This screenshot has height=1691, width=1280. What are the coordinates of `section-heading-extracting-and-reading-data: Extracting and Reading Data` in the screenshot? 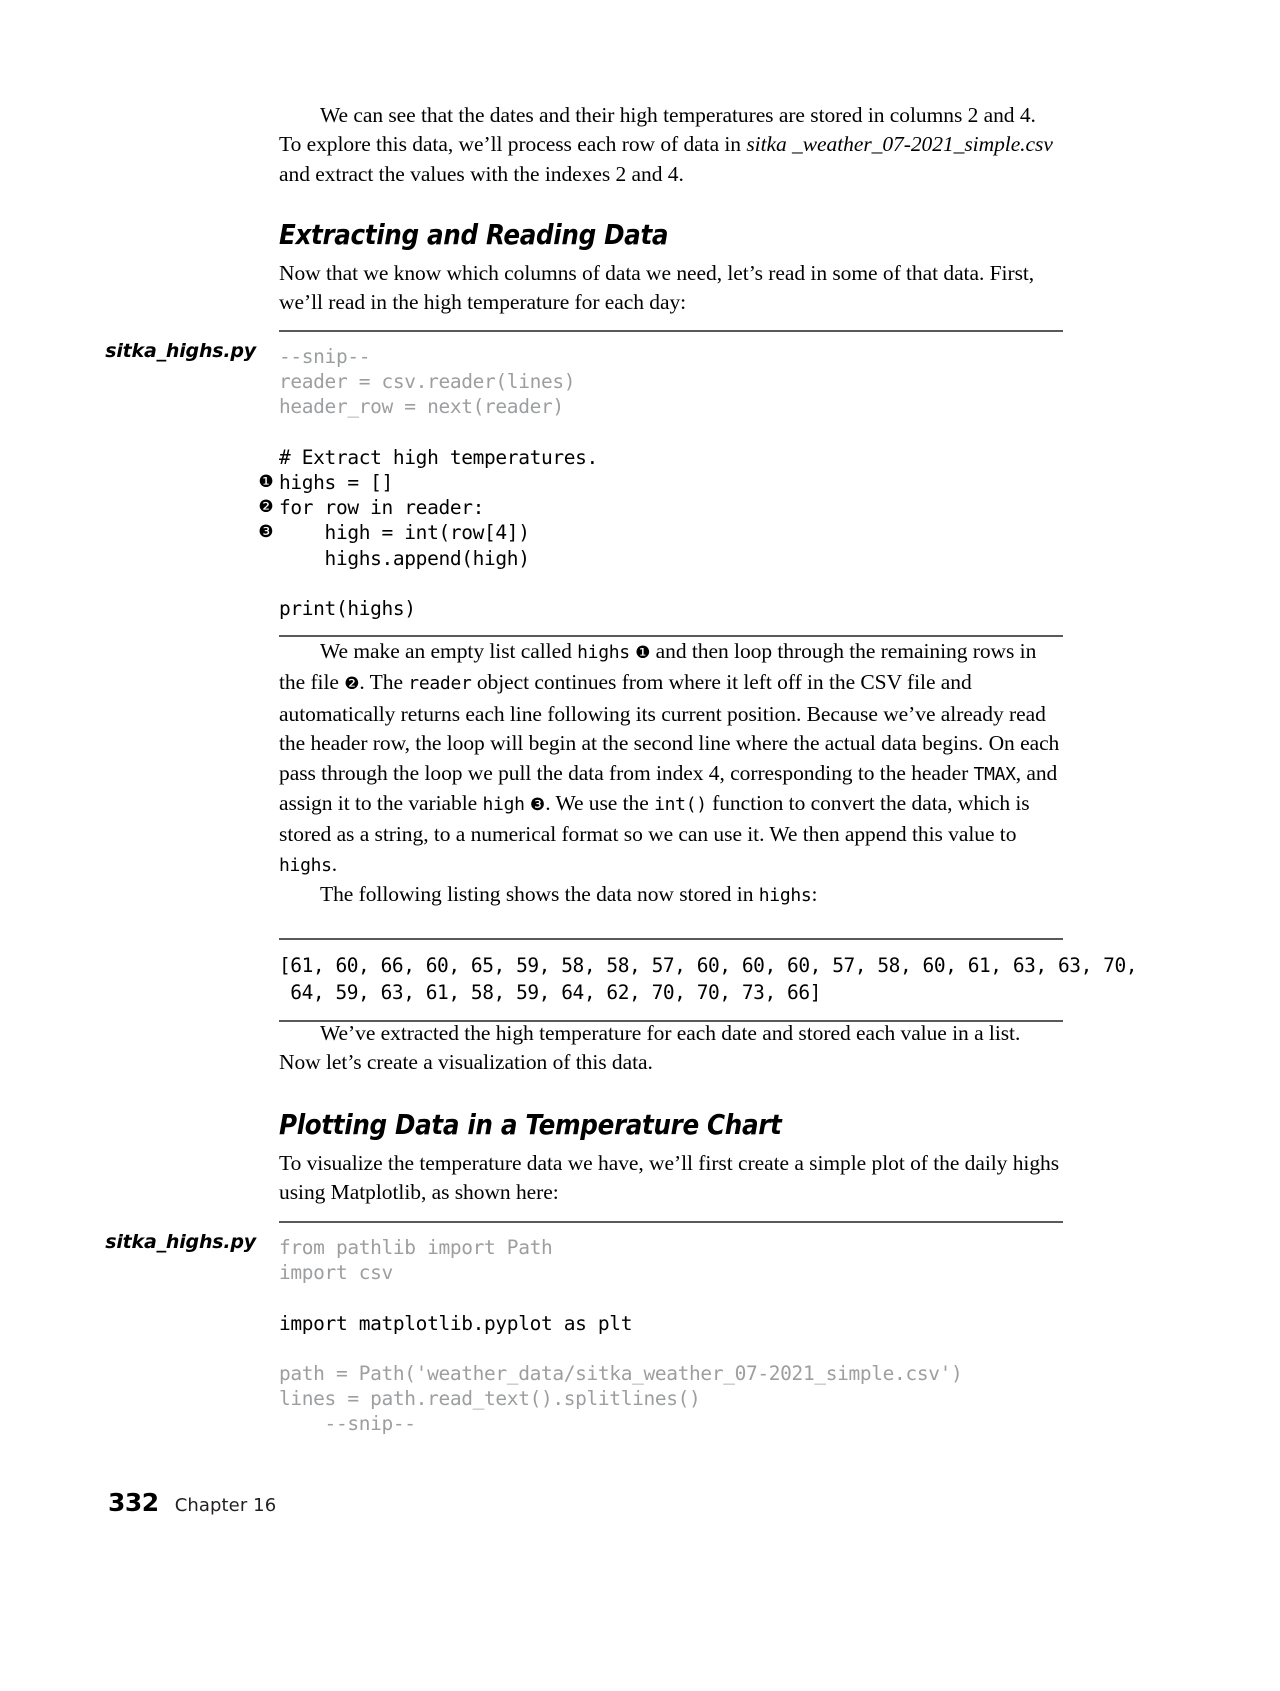 It's located at (474, 234).